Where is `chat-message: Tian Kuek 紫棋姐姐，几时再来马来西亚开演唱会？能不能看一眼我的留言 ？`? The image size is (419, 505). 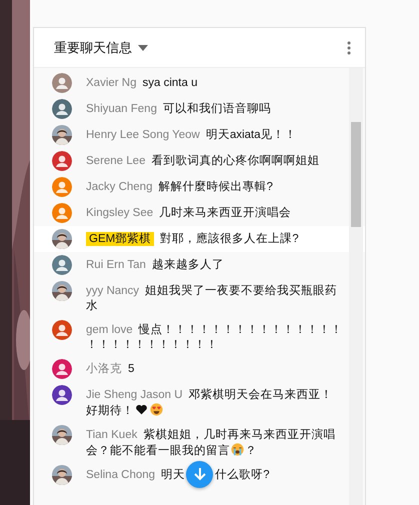
chat-message: Tian Kuek 紫棋姐姐，几时再来马来西亚开演唱会？能不能看一眼我的留言 ？ is located at coordinates (211, 443).